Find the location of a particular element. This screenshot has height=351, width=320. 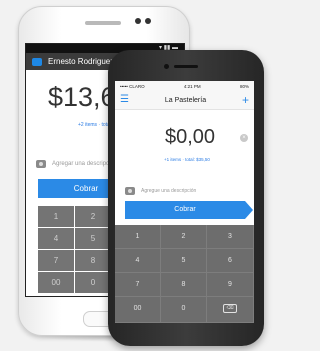

amount-display: $0,00 is located at coordinates (190, 137).